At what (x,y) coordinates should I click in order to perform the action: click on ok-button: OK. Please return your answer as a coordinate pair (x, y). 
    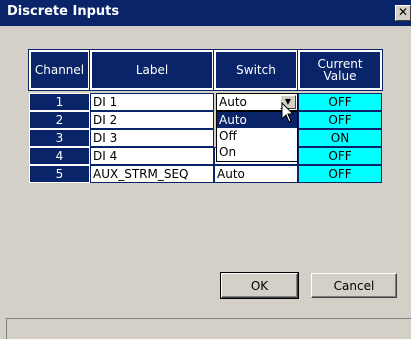
    Looking at the image, I should click on (259, 285).